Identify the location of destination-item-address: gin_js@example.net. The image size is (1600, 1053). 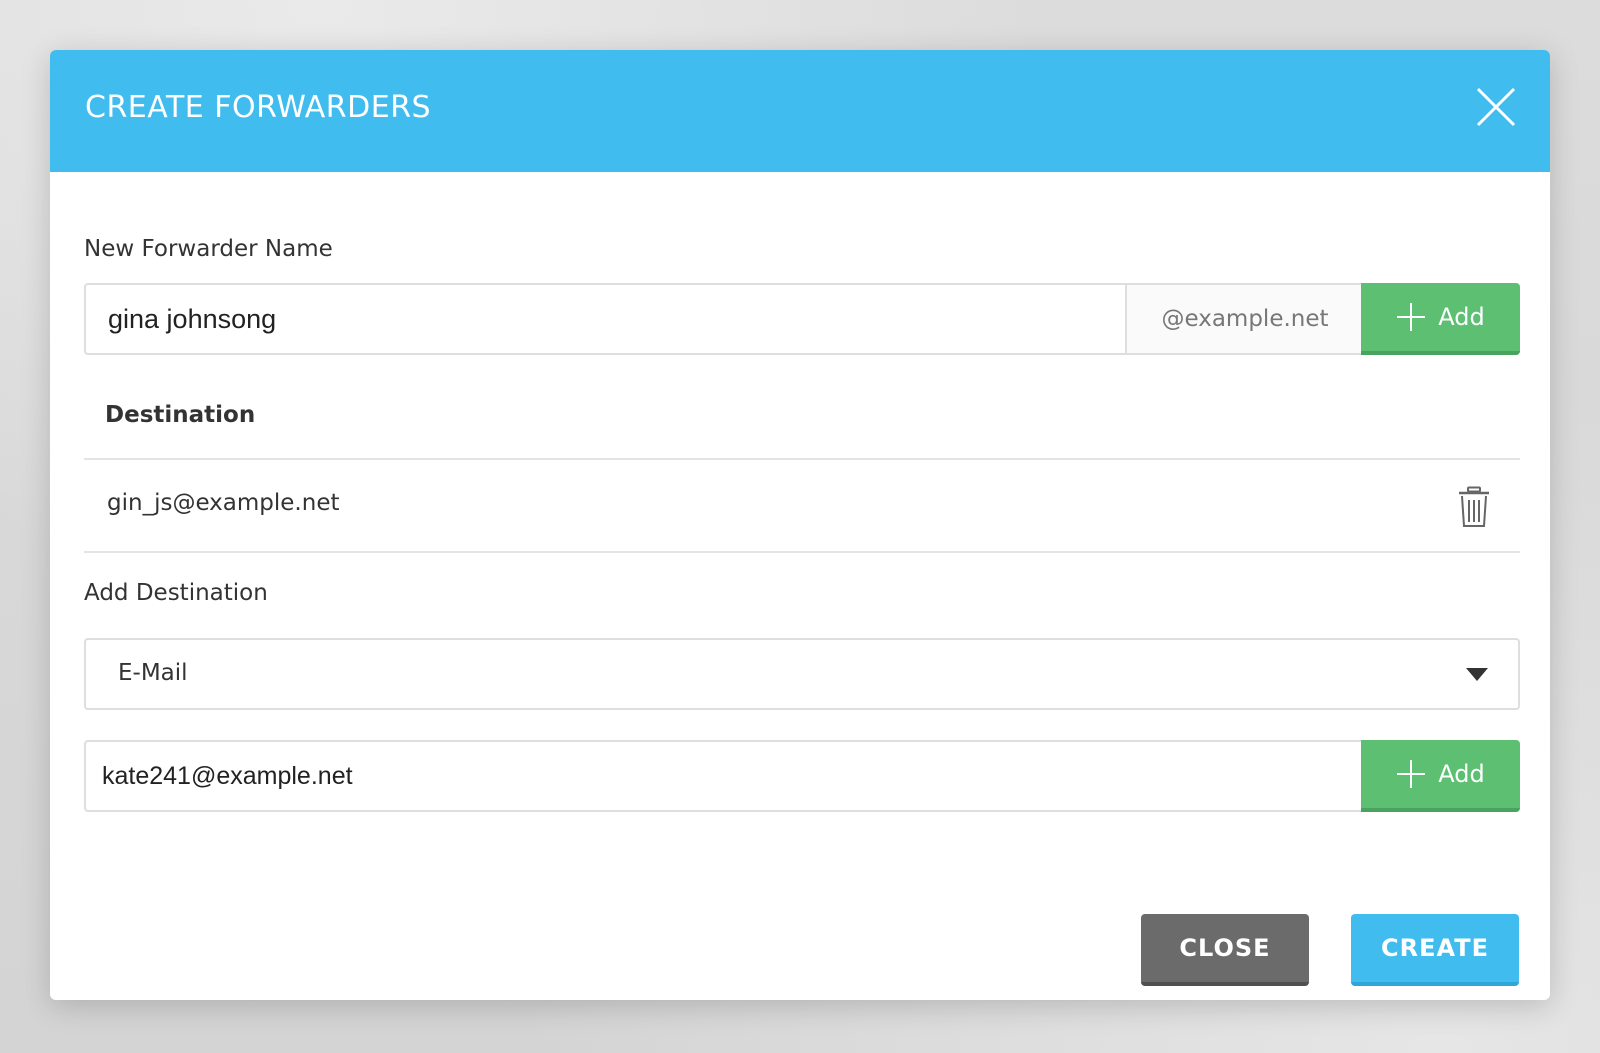
(223, 503).